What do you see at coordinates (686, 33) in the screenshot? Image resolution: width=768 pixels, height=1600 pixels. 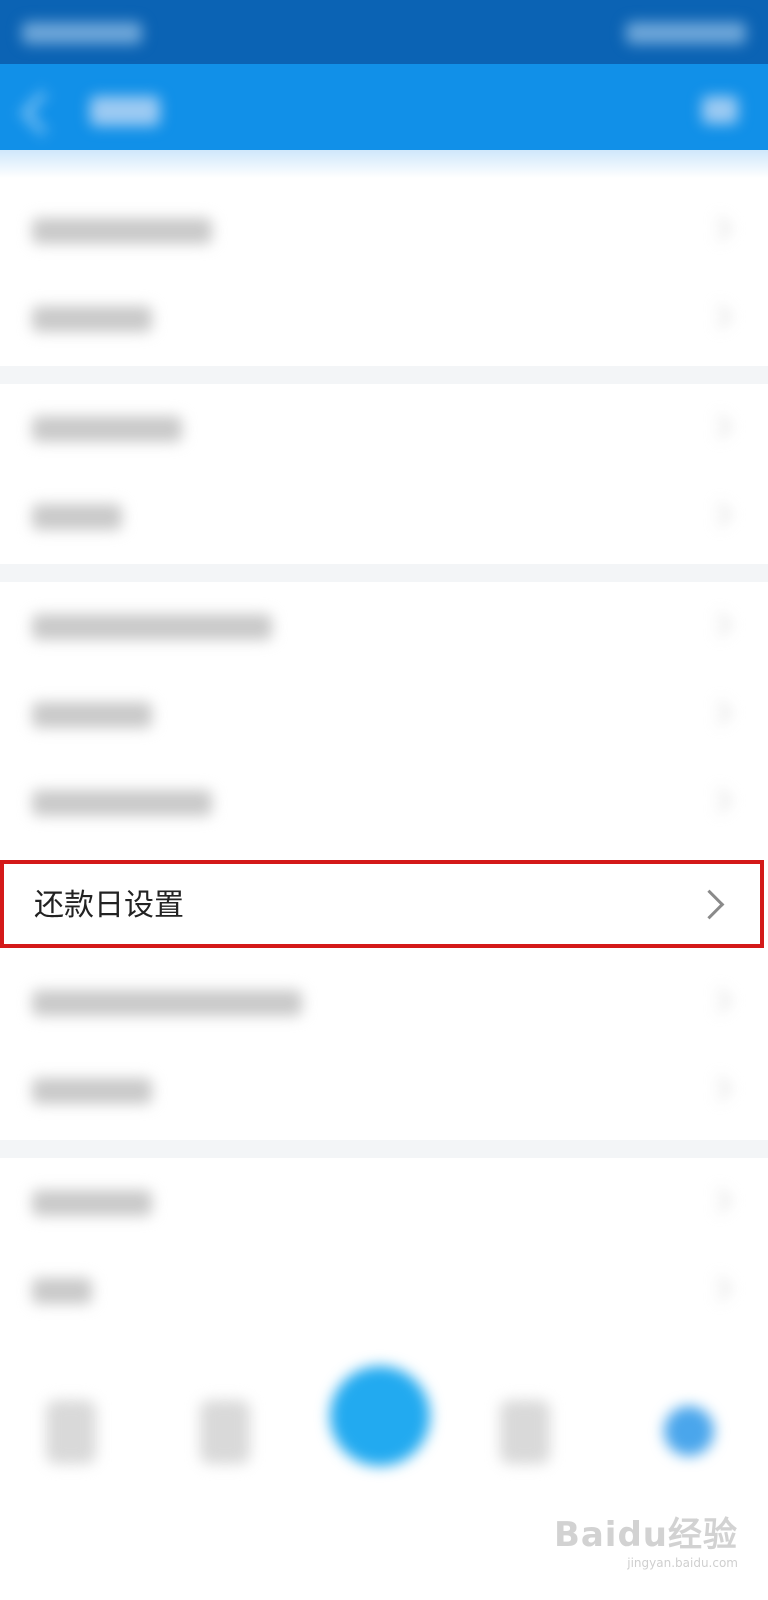 I see `status-bar-right-info` at bounding box center [686, 33].